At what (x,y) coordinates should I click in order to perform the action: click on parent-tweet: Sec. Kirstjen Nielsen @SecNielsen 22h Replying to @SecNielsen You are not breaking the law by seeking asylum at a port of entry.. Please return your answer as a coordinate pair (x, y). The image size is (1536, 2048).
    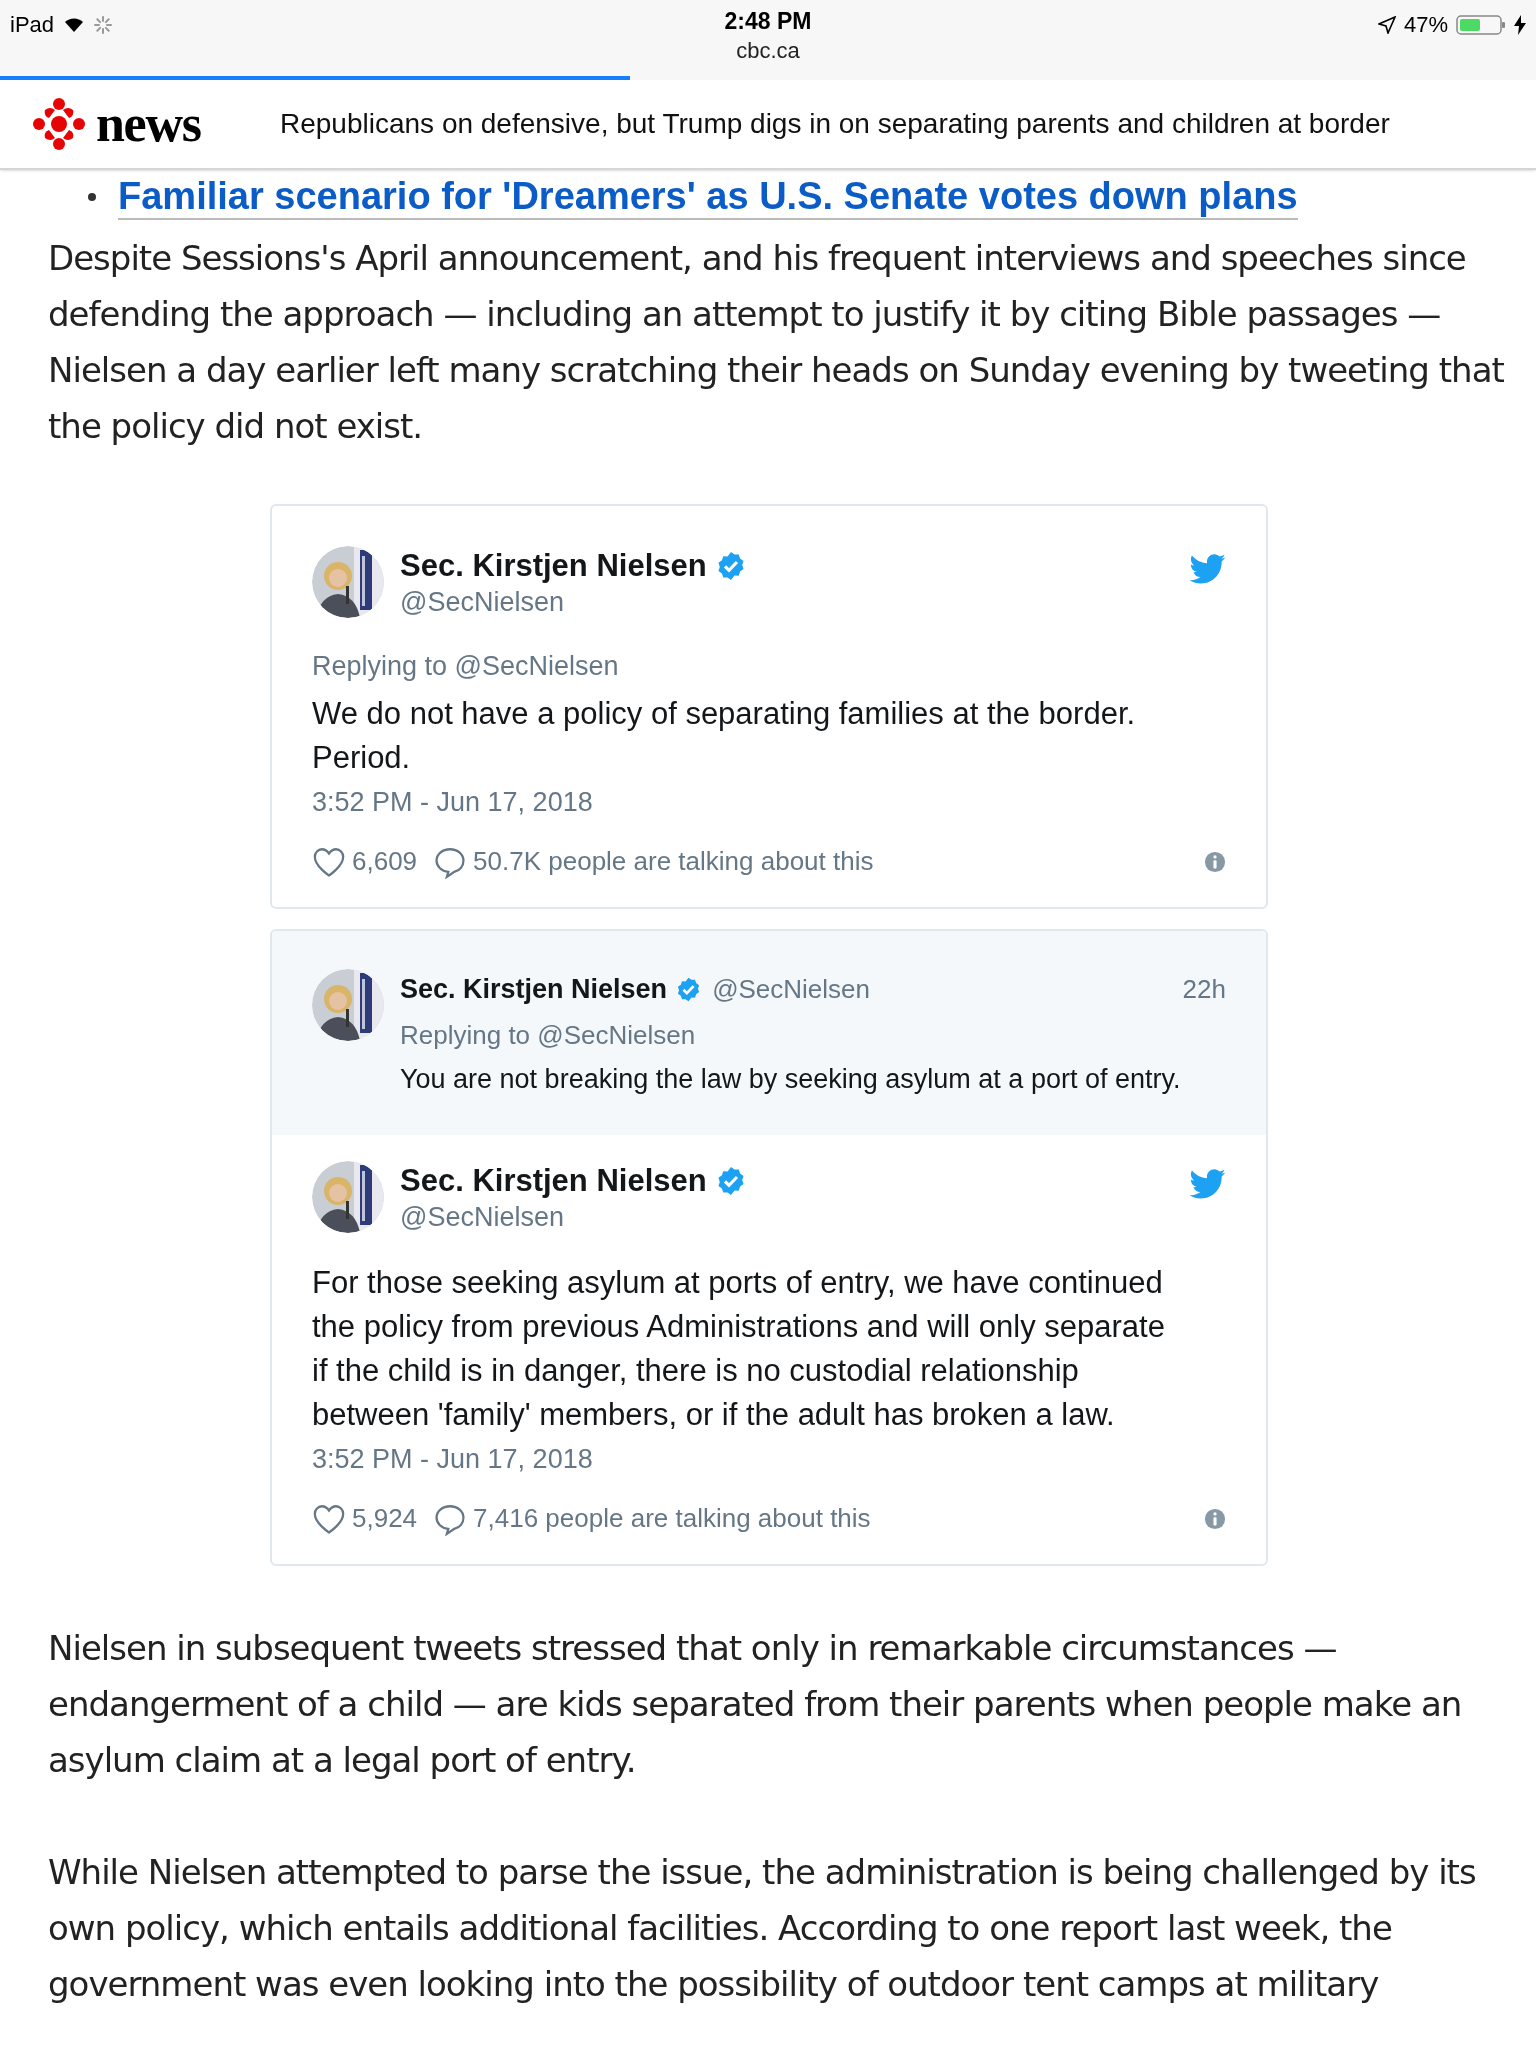
    Looking at the image, I should click on (769, 1033).